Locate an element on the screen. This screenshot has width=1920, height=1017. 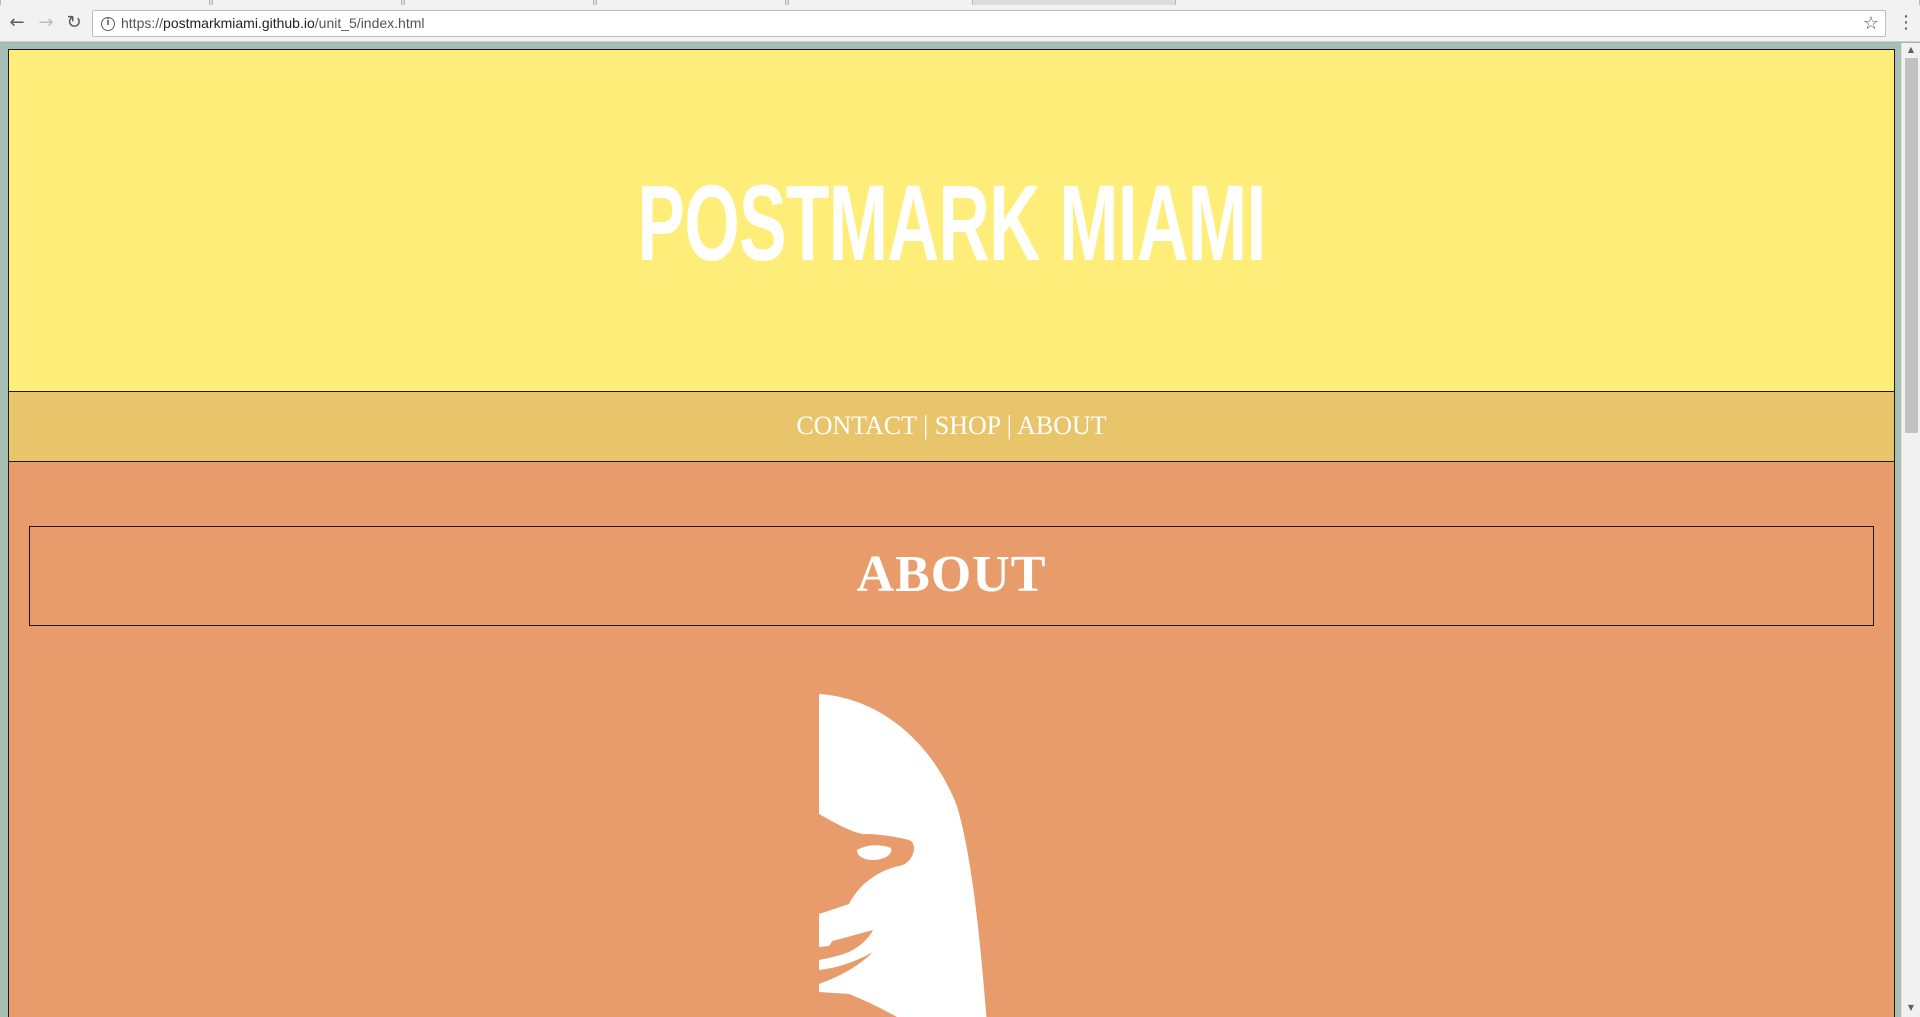
profile-silhouette-image is located at coordinates (903, 855).